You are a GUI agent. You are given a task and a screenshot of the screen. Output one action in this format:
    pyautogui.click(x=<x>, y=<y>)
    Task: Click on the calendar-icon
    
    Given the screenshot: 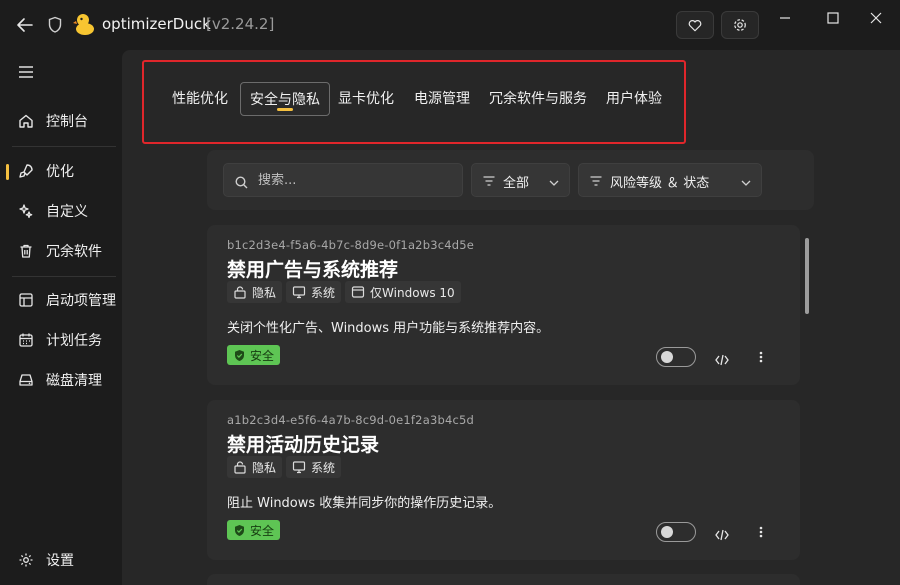 What is the action you would take?
    pyautogui.click(x=26, y=340)
    